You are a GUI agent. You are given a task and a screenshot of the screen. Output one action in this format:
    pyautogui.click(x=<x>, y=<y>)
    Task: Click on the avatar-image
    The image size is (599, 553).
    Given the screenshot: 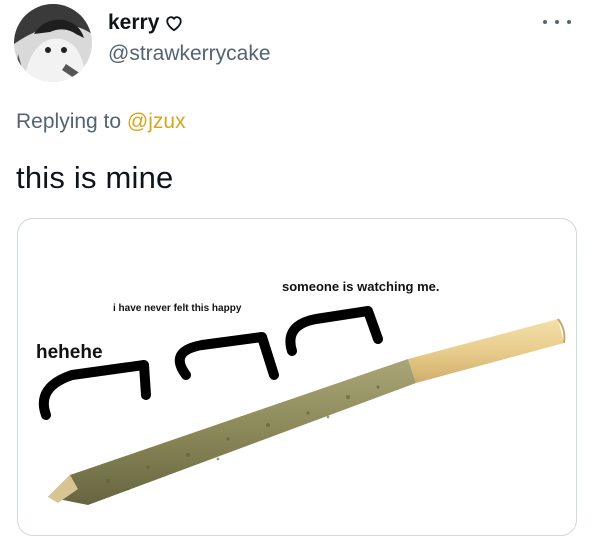 What is the action you would take?
    pyautogui.click(x=53, y=43)
    